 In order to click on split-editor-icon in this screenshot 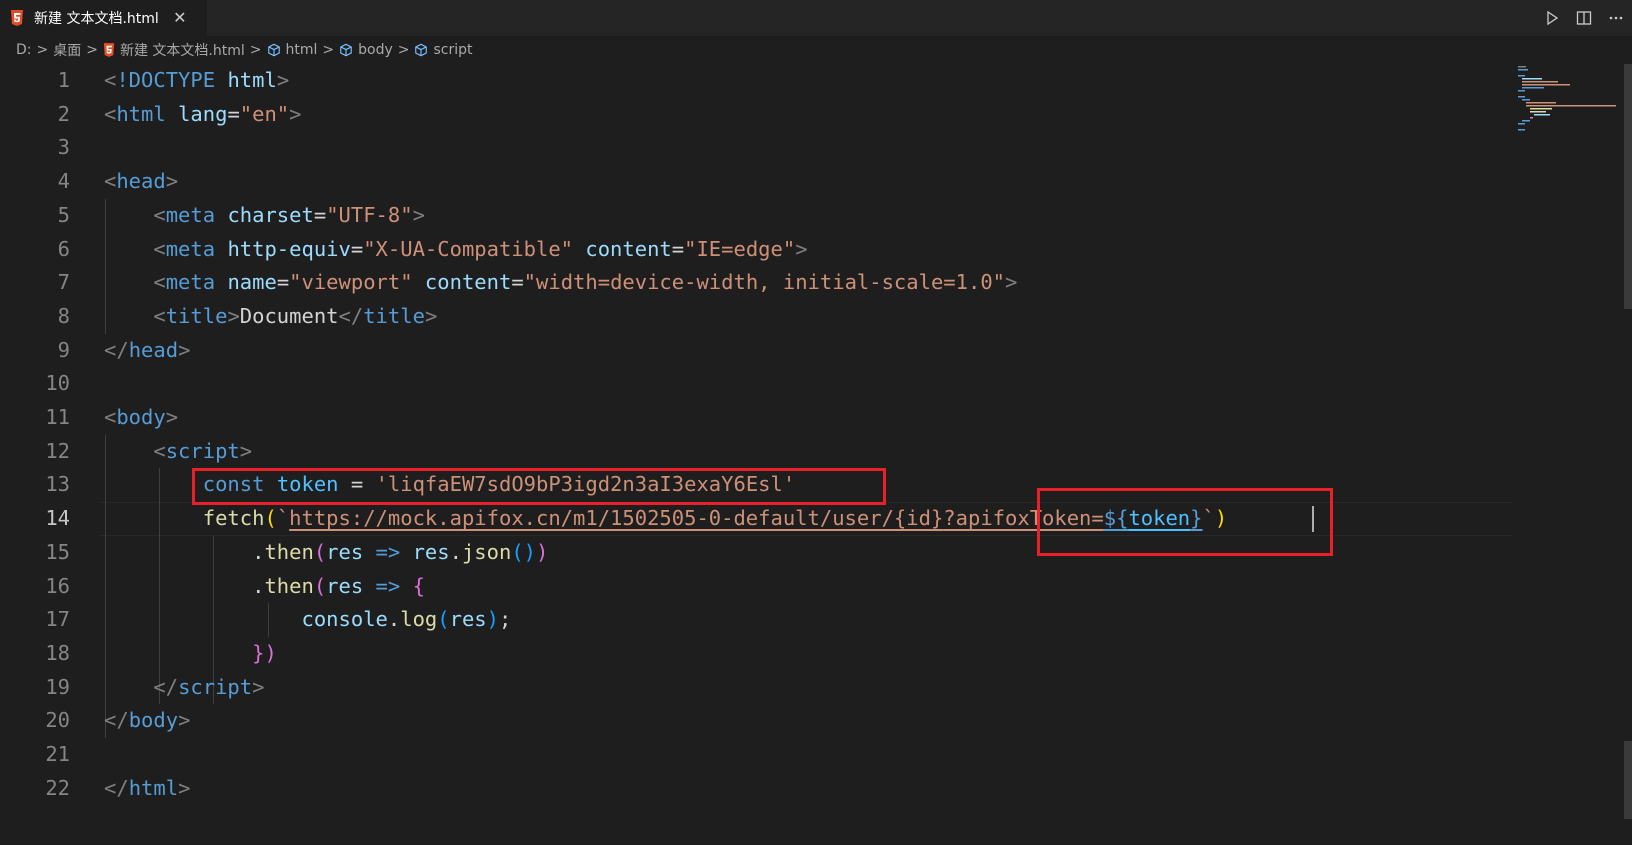, I will do `click(1584, 18)`.